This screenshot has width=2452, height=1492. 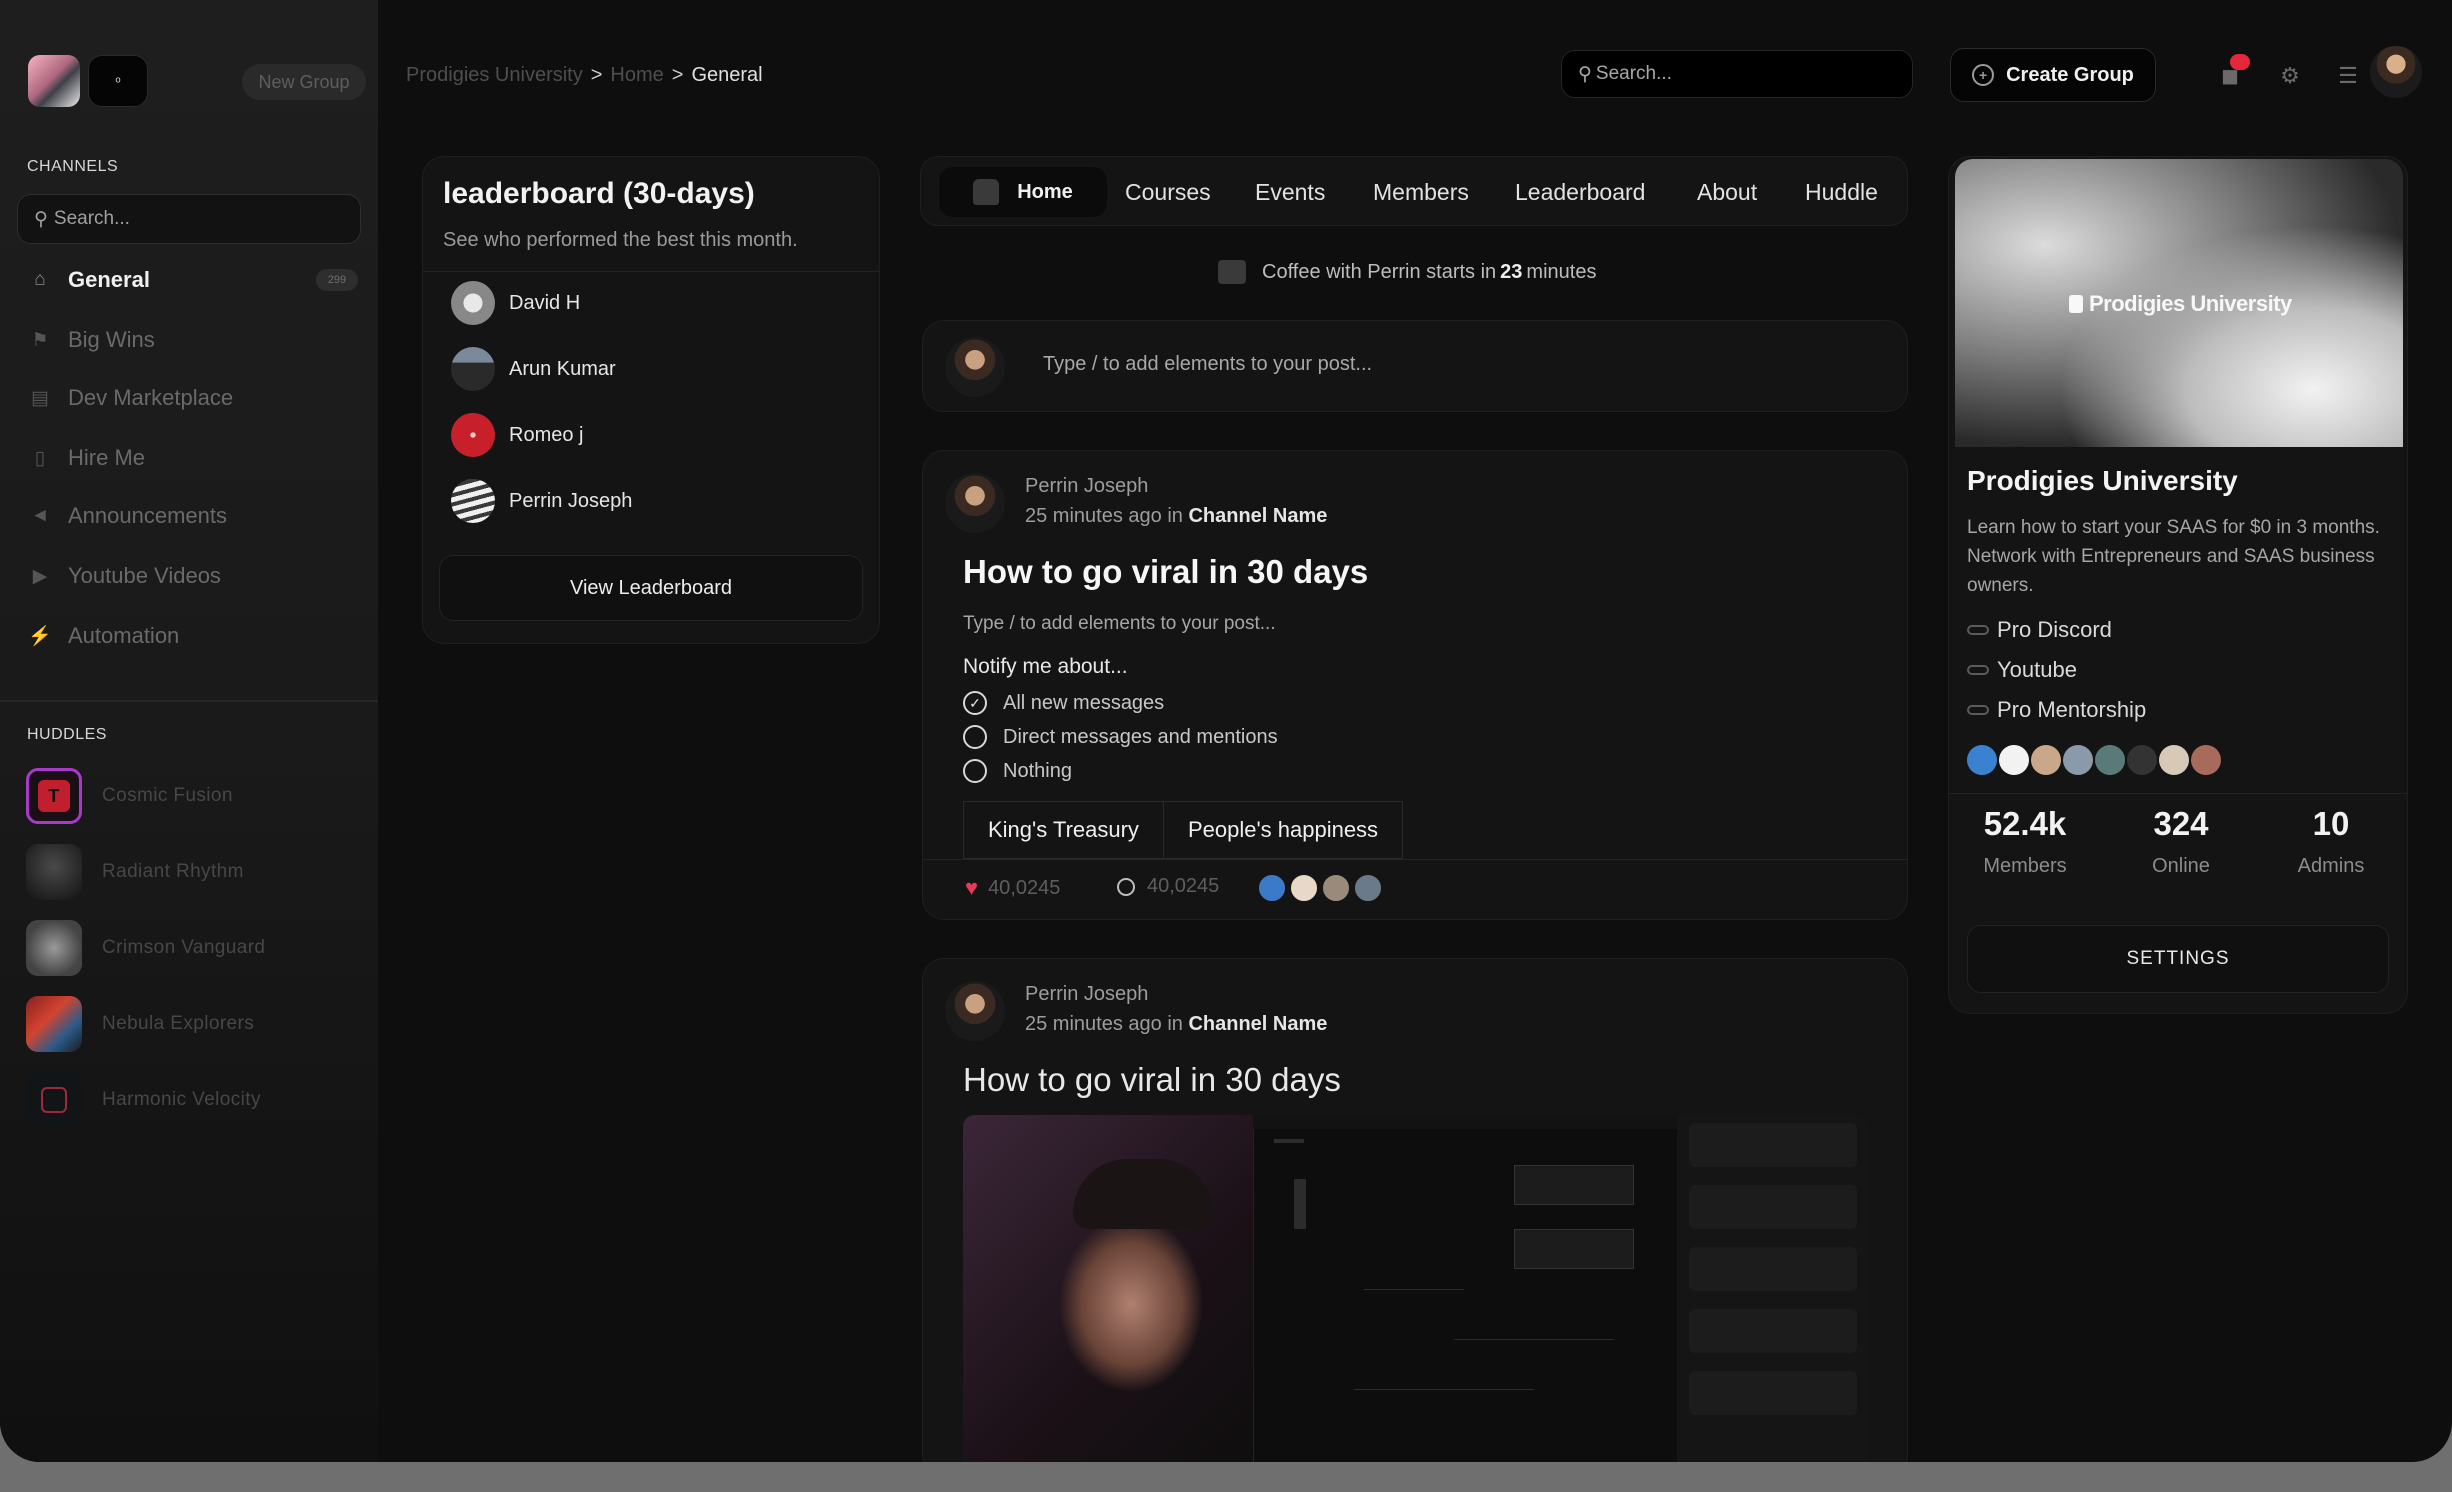 What do you see at coordinates (40, 636) in the screenshot?
I see `bolt-icon: ⚡` at bounding box center [40, 636].